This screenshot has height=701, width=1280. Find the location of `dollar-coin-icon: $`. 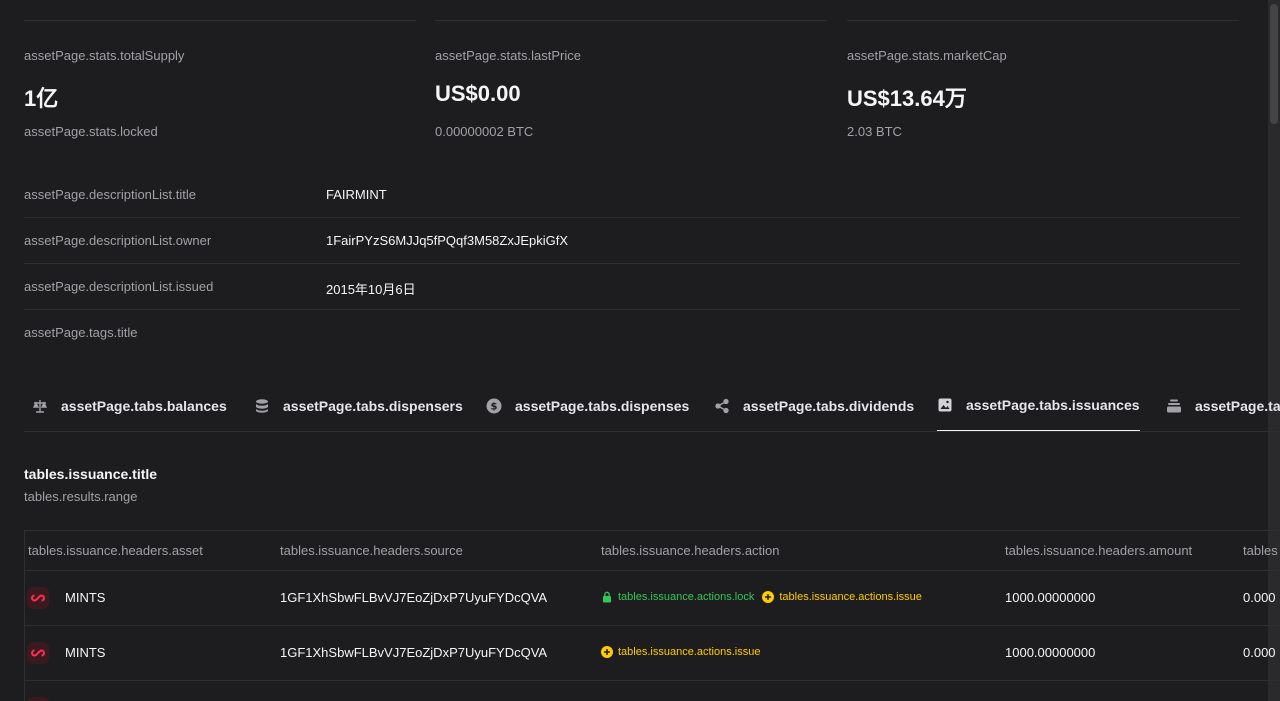

dollar-coin-icon: $ is located at coordinates (494, 406).